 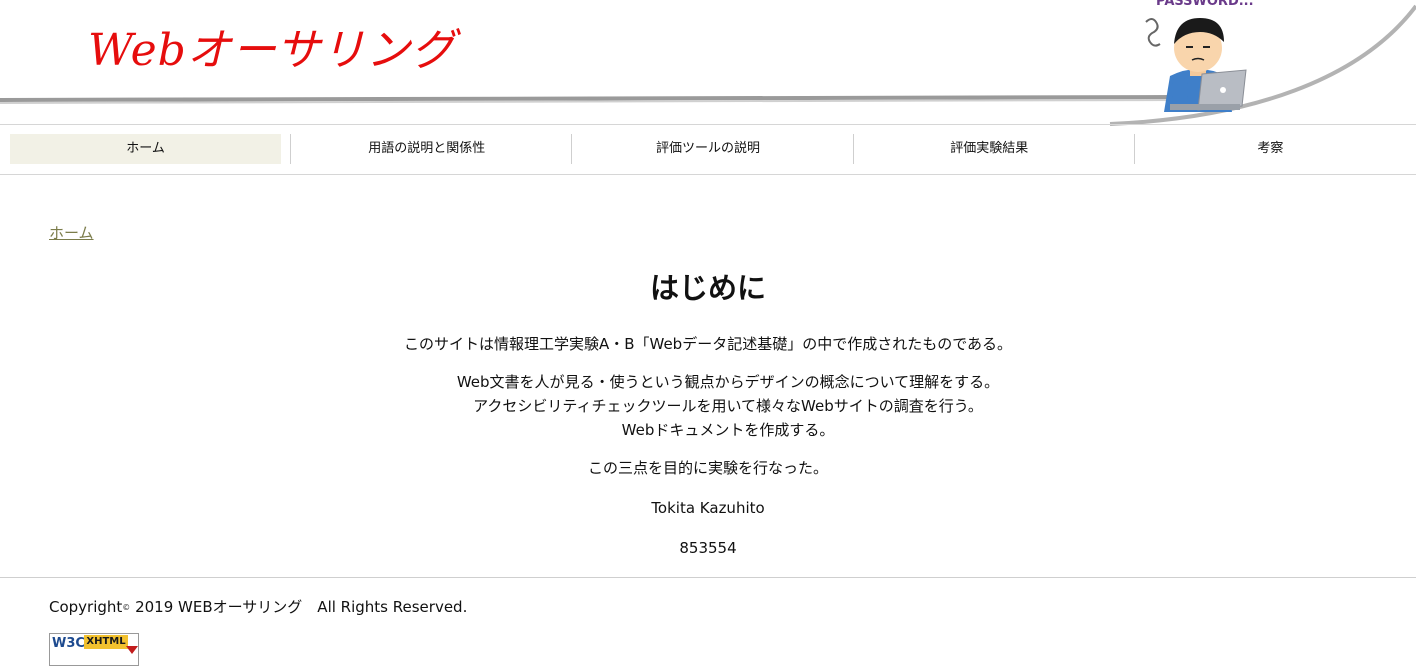 What do you see at coordinates (708, 124) in the screenshot?
I see `nav-top-border` at bounding box center [708, 124].